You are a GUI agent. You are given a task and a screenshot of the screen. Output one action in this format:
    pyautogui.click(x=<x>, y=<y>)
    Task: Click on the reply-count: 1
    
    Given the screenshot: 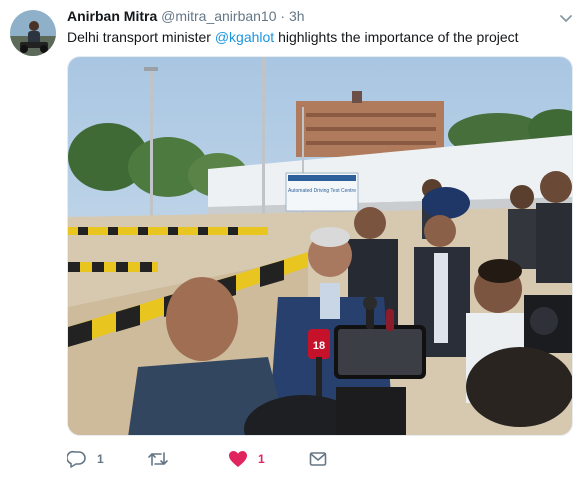 What is the action you would take?
    pyautogui.click(x=100, y=459)
    